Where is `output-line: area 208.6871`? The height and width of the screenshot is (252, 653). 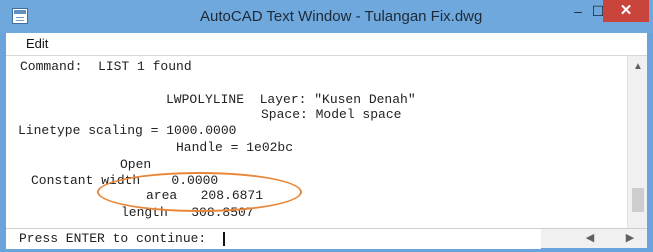 output-line: area 208.6871 is located at coordinates (205, 195).